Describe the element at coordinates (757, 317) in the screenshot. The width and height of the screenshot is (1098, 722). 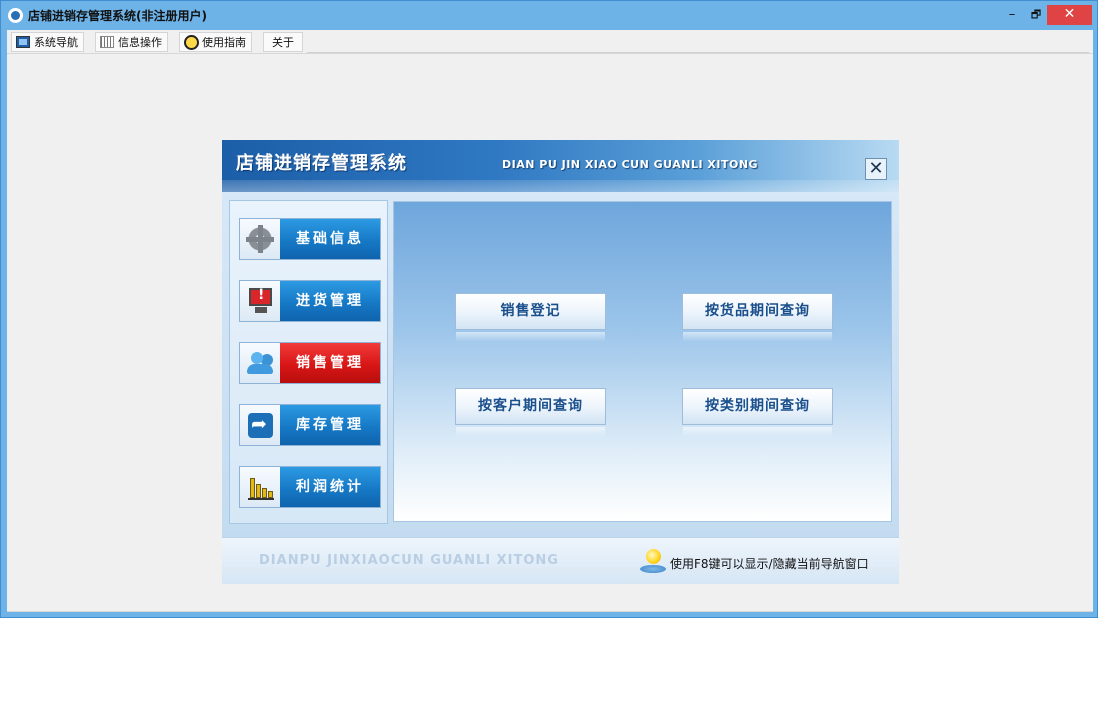
I see `query-by-product-button: 按货品期间查询` at that location.